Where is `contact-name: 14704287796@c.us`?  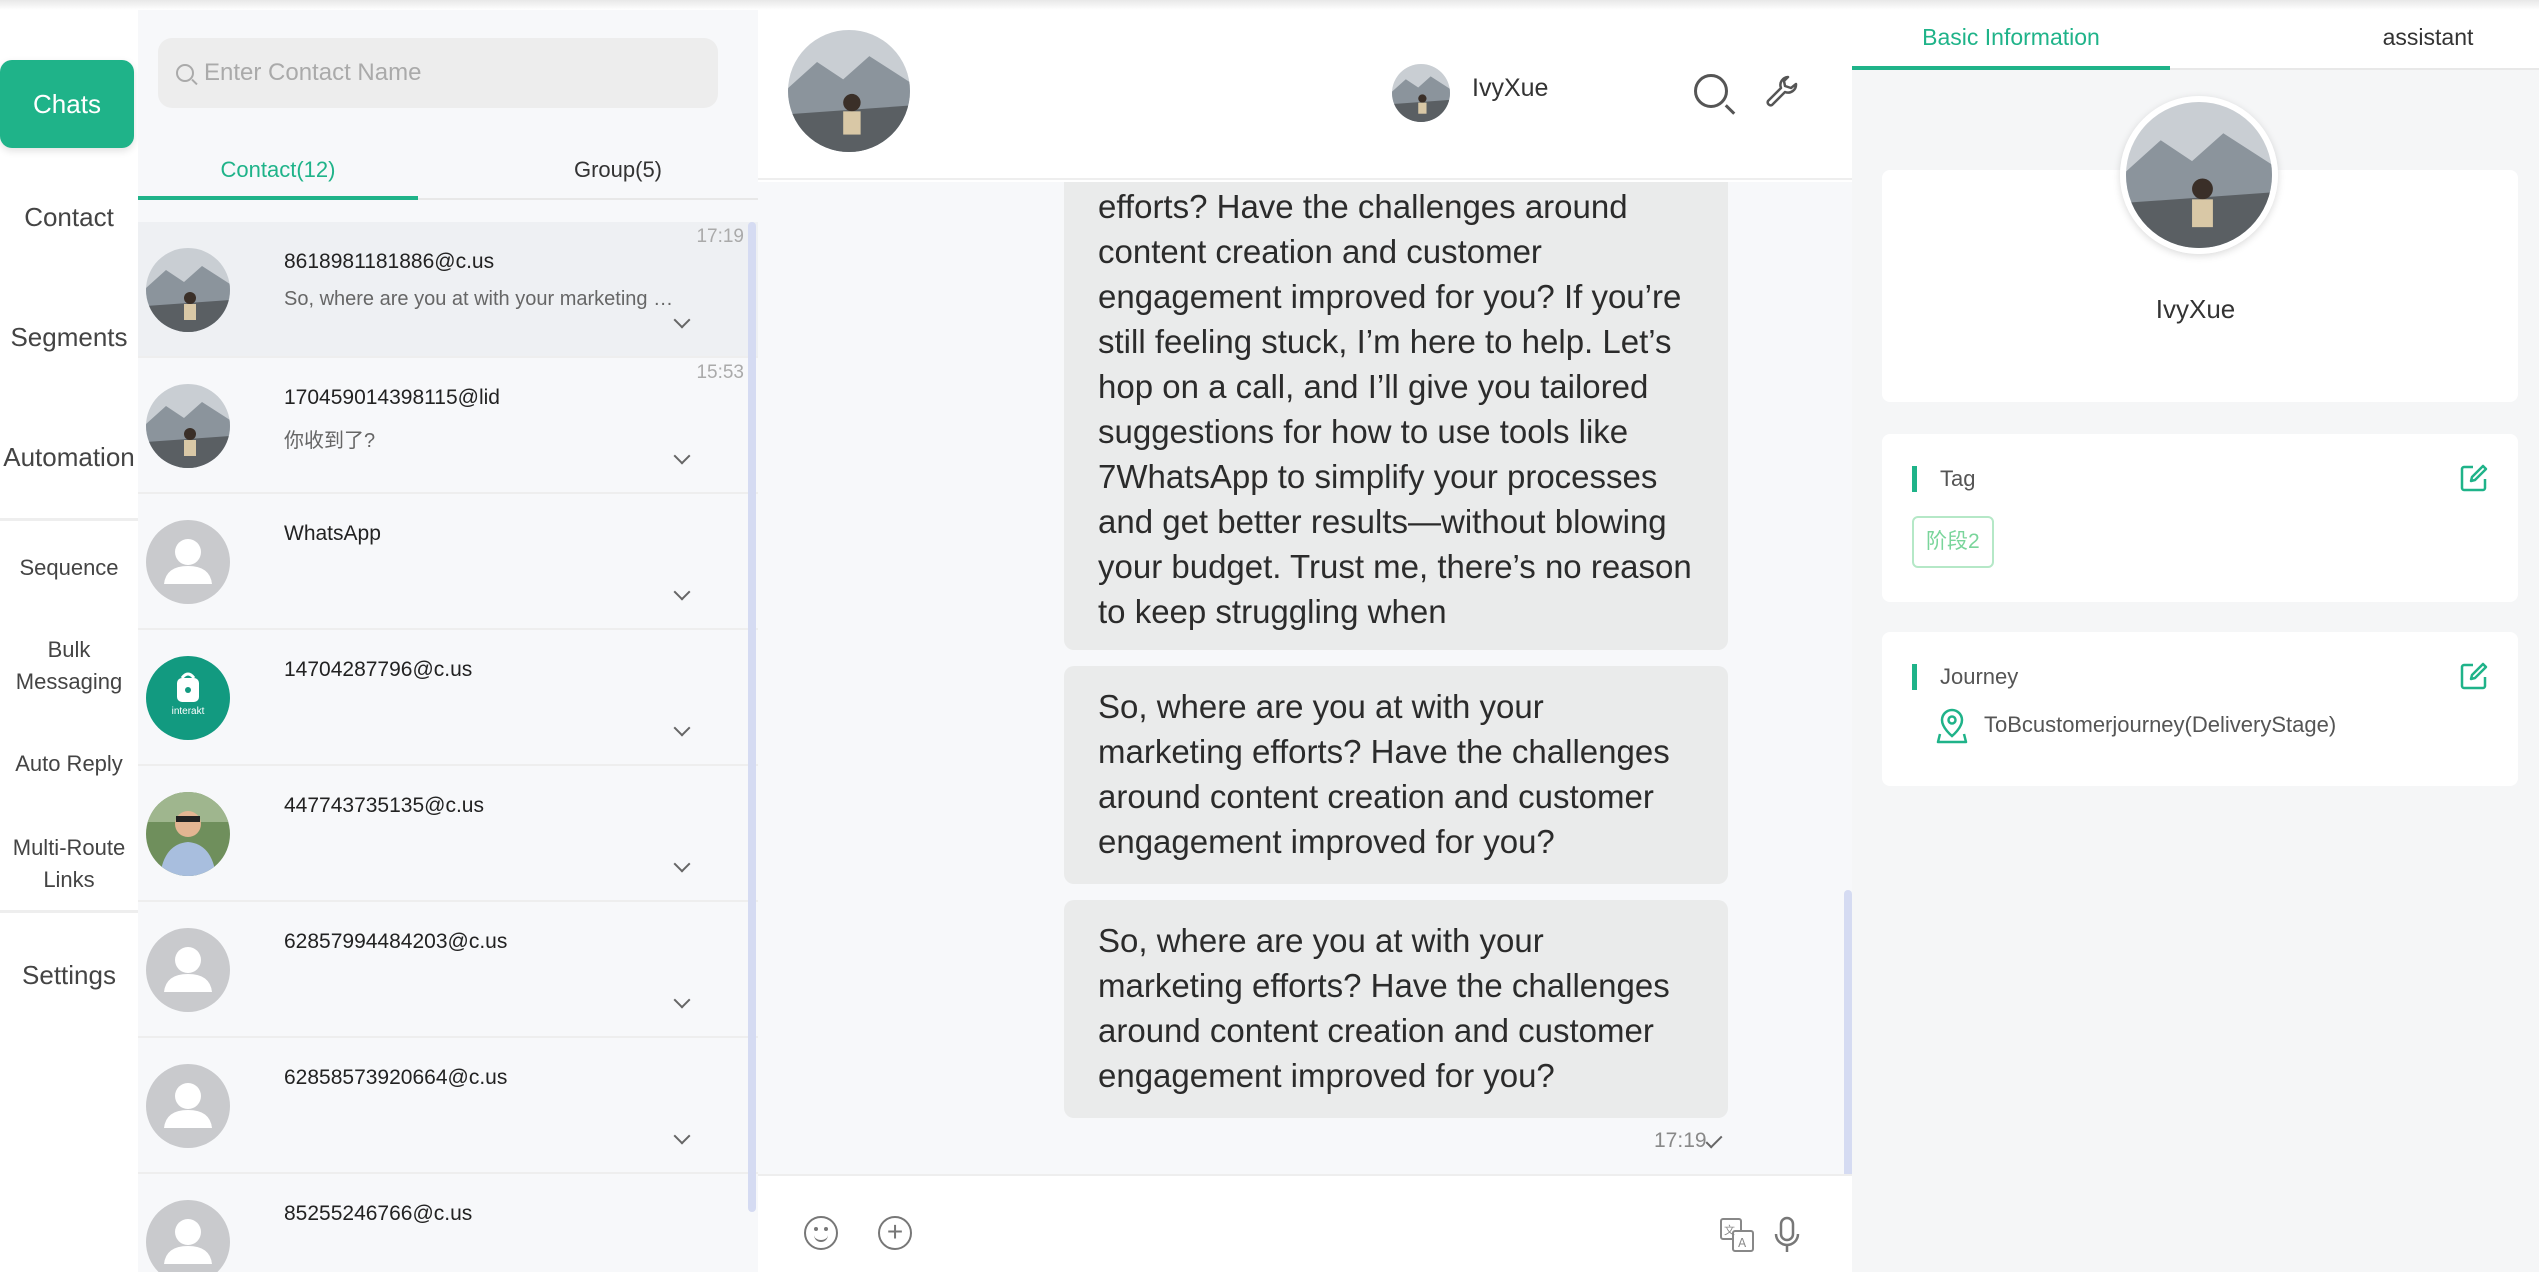
contact-name: 14704287796@c.us is located at coordinates (378, 669).